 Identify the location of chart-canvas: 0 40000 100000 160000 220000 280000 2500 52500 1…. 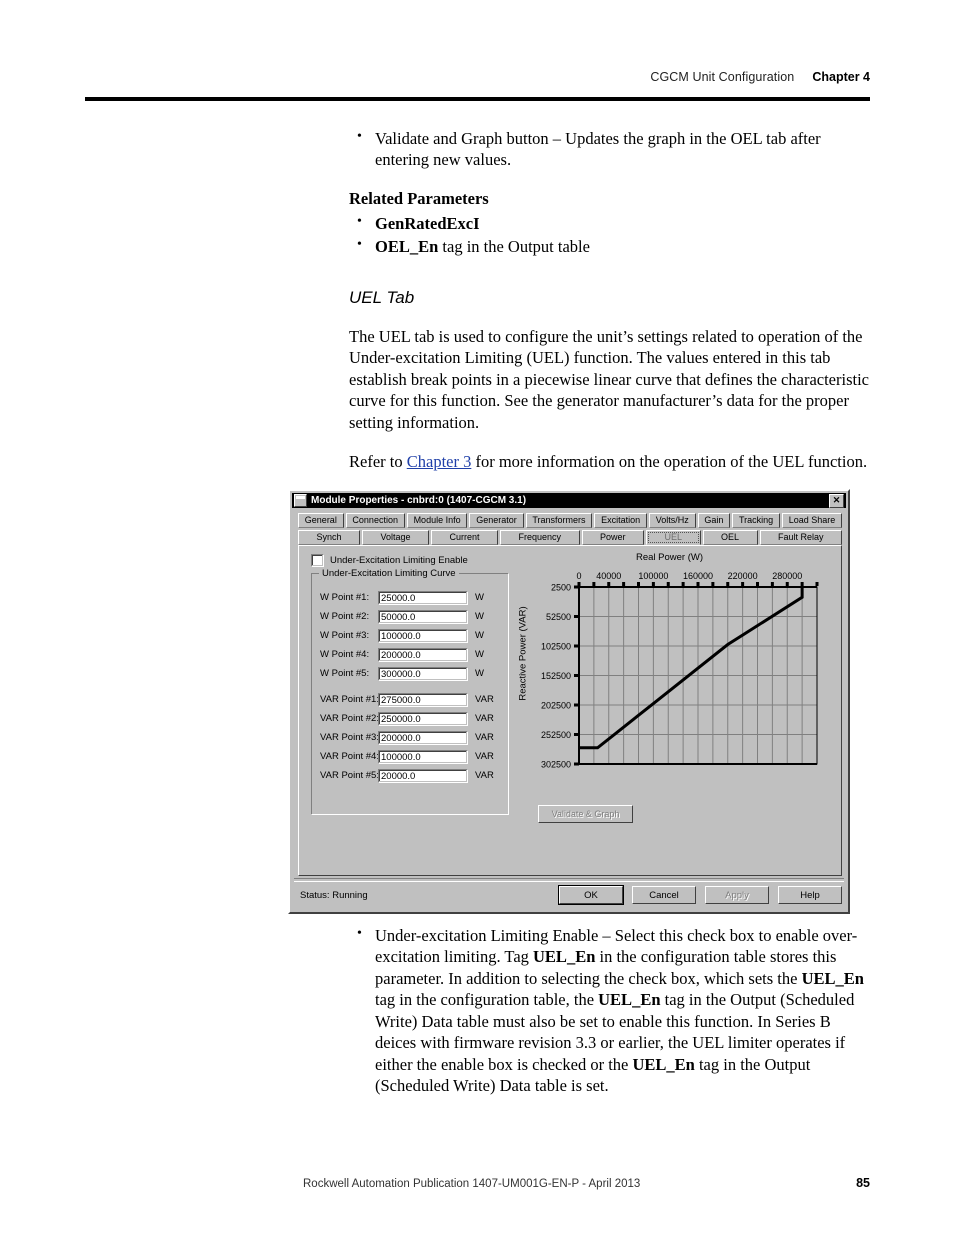
(680, 670).